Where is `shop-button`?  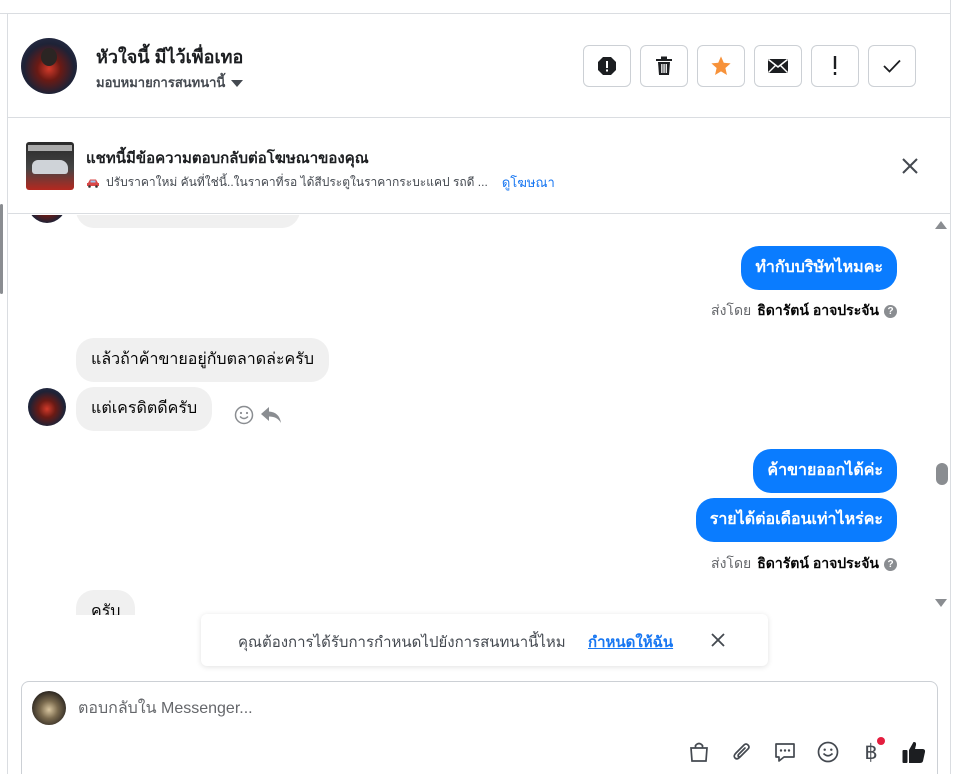 shop-button is located at coordinates (699, 752).